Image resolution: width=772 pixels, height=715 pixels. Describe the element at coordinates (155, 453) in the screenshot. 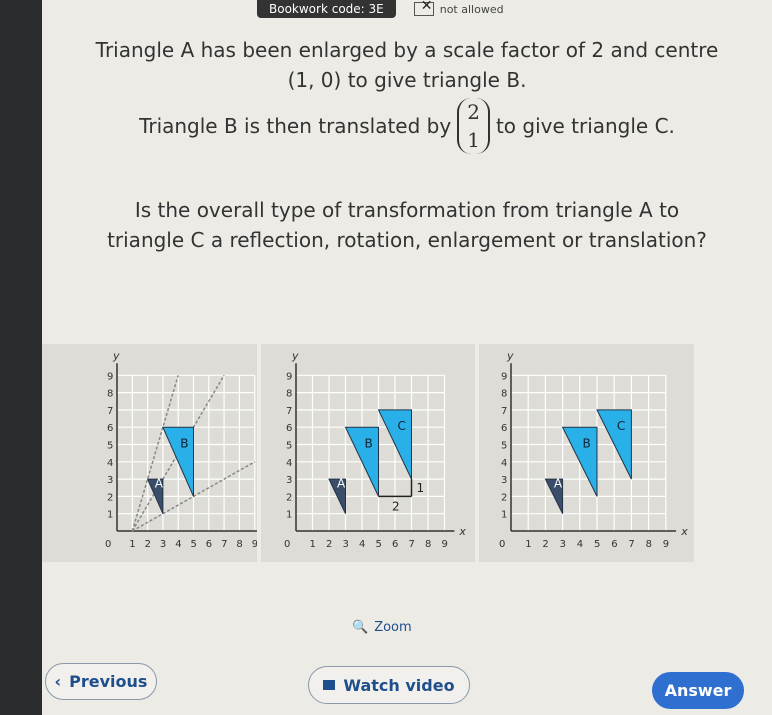

I see `construction-ray` at that location.